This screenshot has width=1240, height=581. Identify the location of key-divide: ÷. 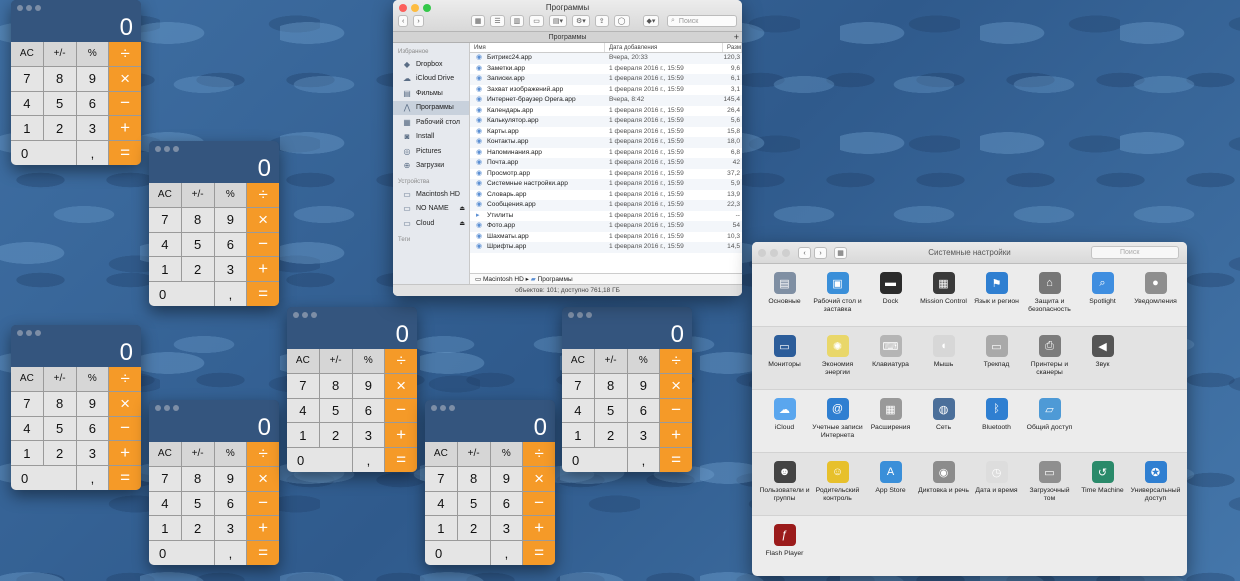
(539, 454).